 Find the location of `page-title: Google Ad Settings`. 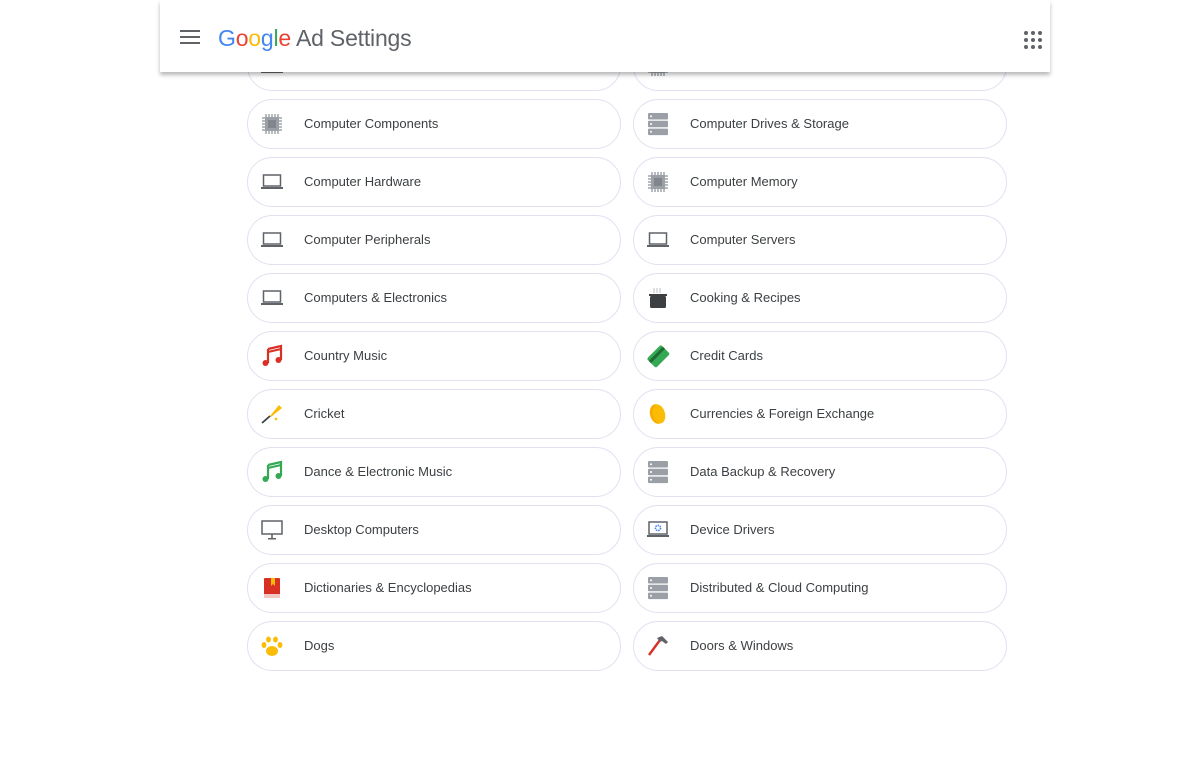

page-title: Google Ad Settings is located at coordinates (315, 38).